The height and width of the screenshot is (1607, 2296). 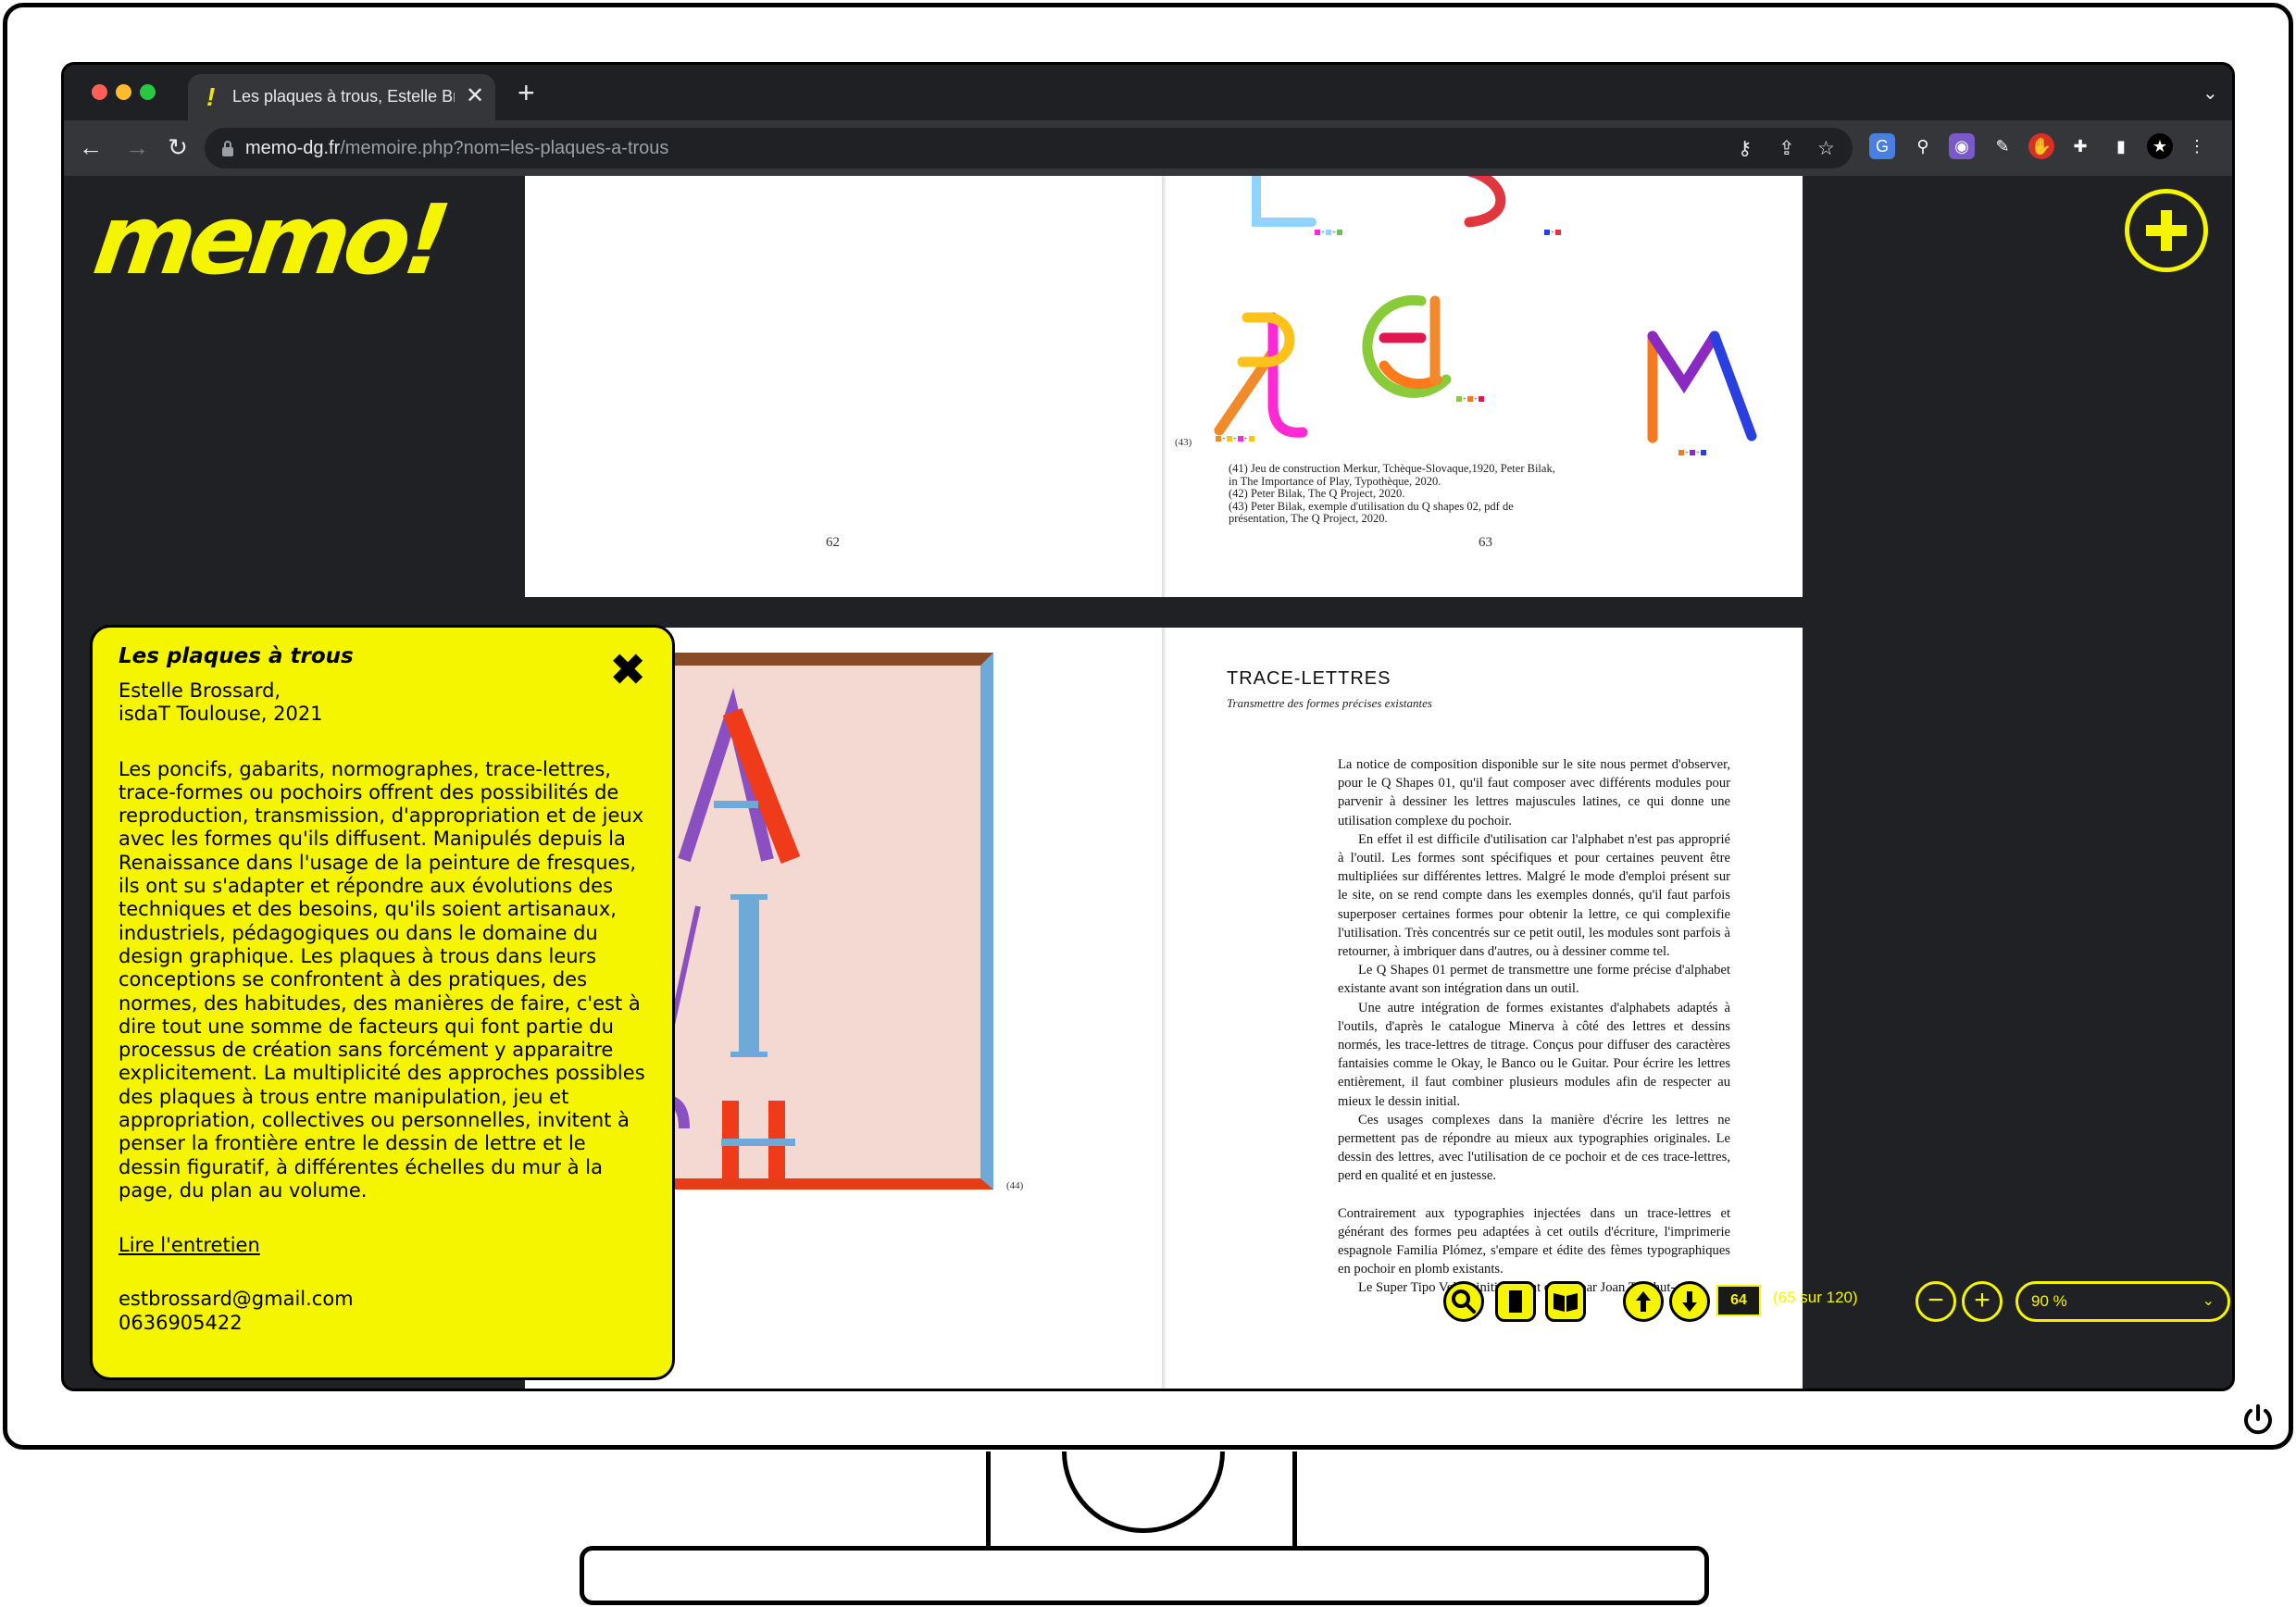 I want to click on author-phone: 0636905422, so click(x=181, y=1322).